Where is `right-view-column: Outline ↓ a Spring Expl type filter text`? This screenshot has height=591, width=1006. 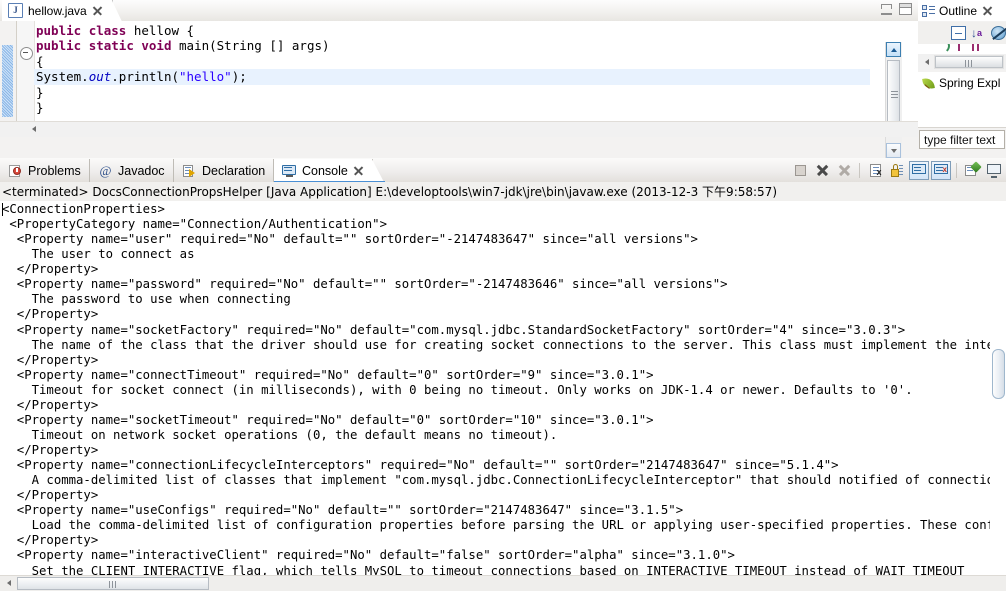 right-view-column: Outline ↓ a Spring Expl type filter text is located at coordinates (962, 79).